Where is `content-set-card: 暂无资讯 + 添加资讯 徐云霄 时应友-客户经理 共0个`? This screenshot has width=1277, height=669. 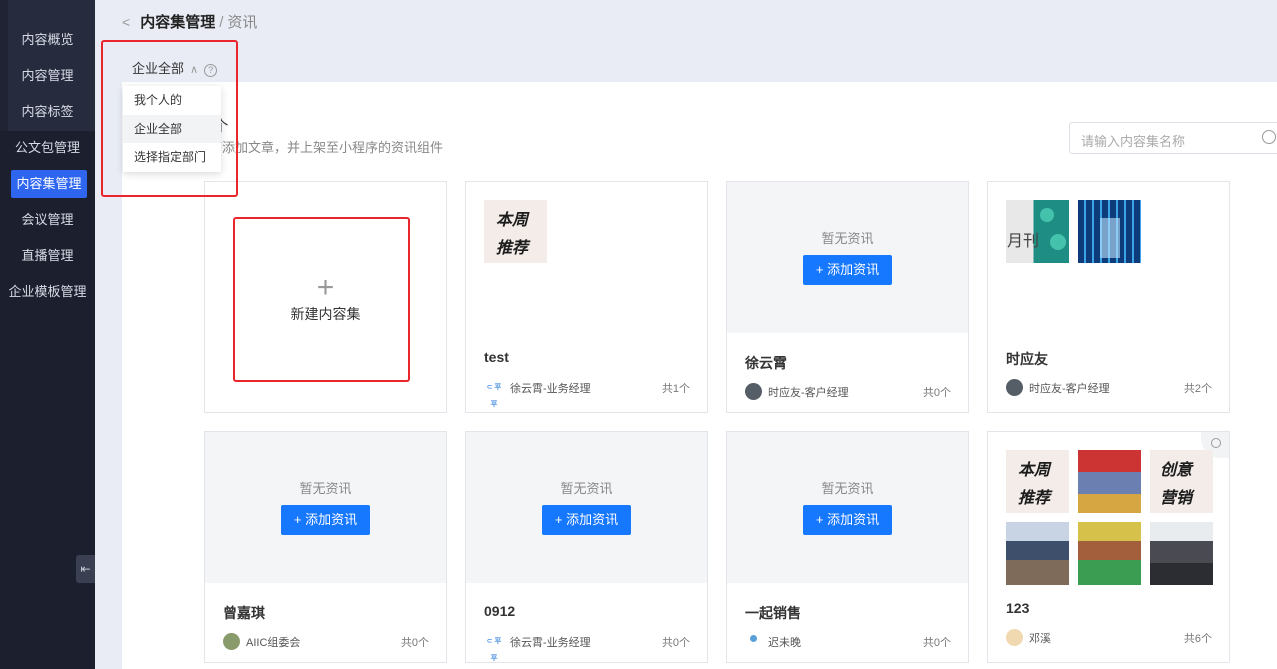 content-set-card: 暂无资讯 + 添加资讯 徐云霄 时应友-客户经理 共0个 is located at coordinates (847, 297).